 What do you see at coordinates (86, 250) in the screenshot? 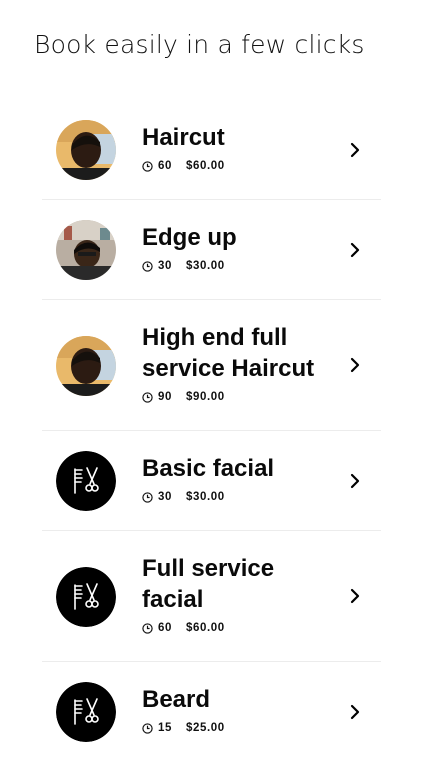
I see `haircut-photo` at bounding box center [86, 250].